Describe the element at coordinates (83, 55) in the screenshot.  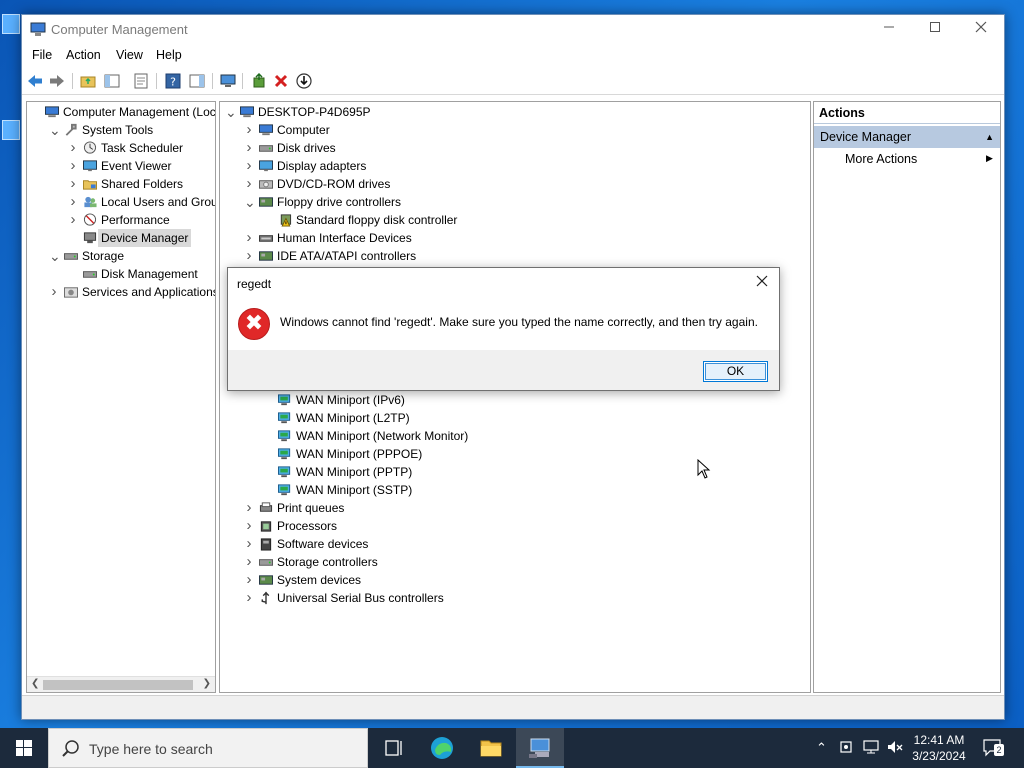
I see `menu-action: Action` at that location.